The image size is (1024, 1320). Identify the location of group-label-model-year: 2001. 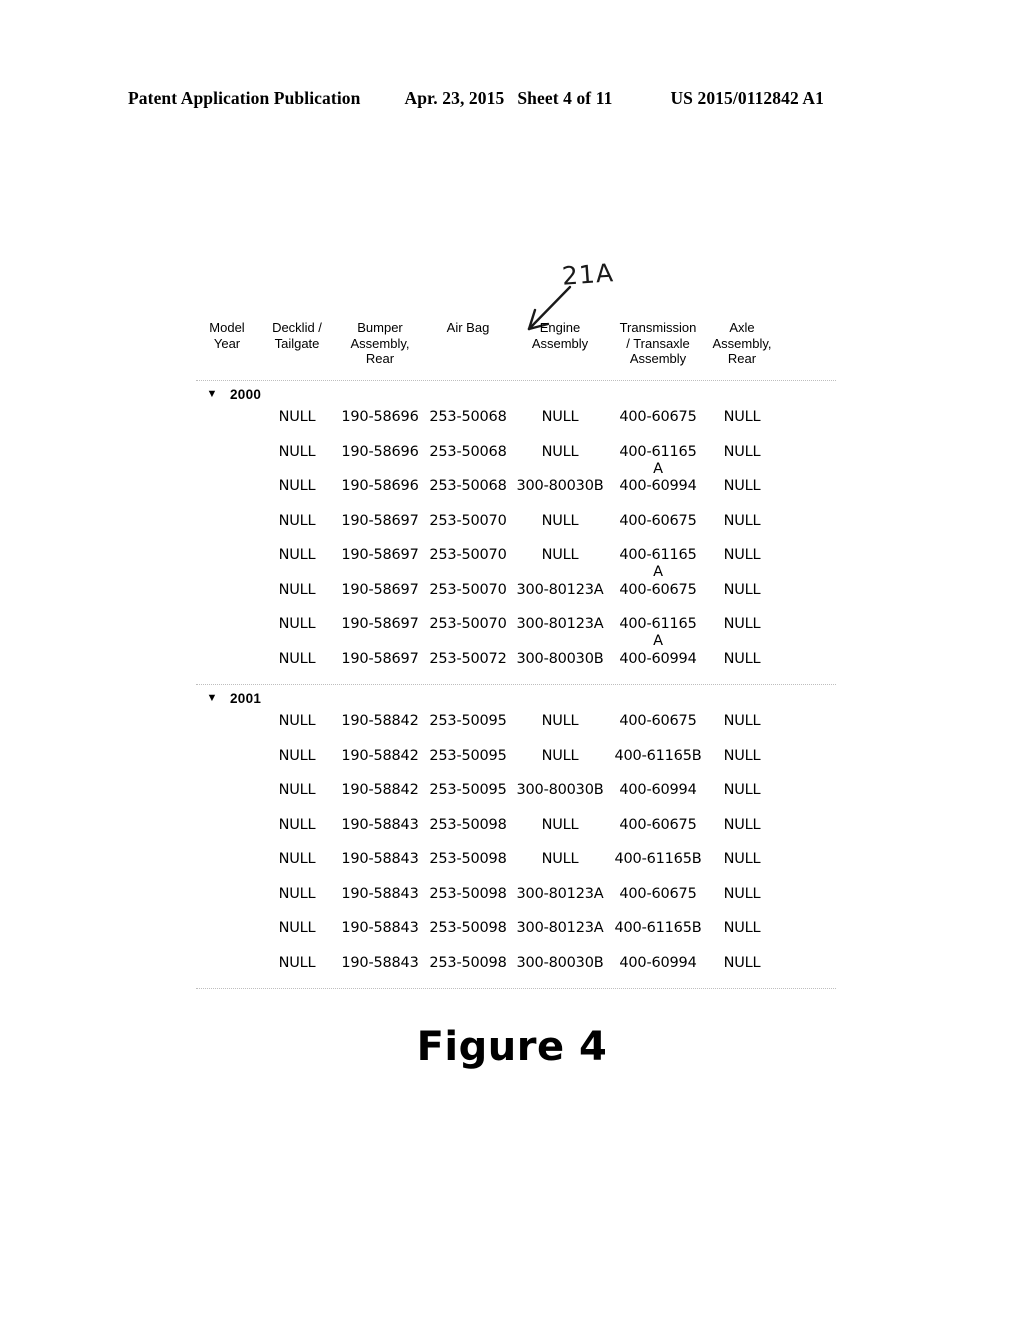
(246, 698).